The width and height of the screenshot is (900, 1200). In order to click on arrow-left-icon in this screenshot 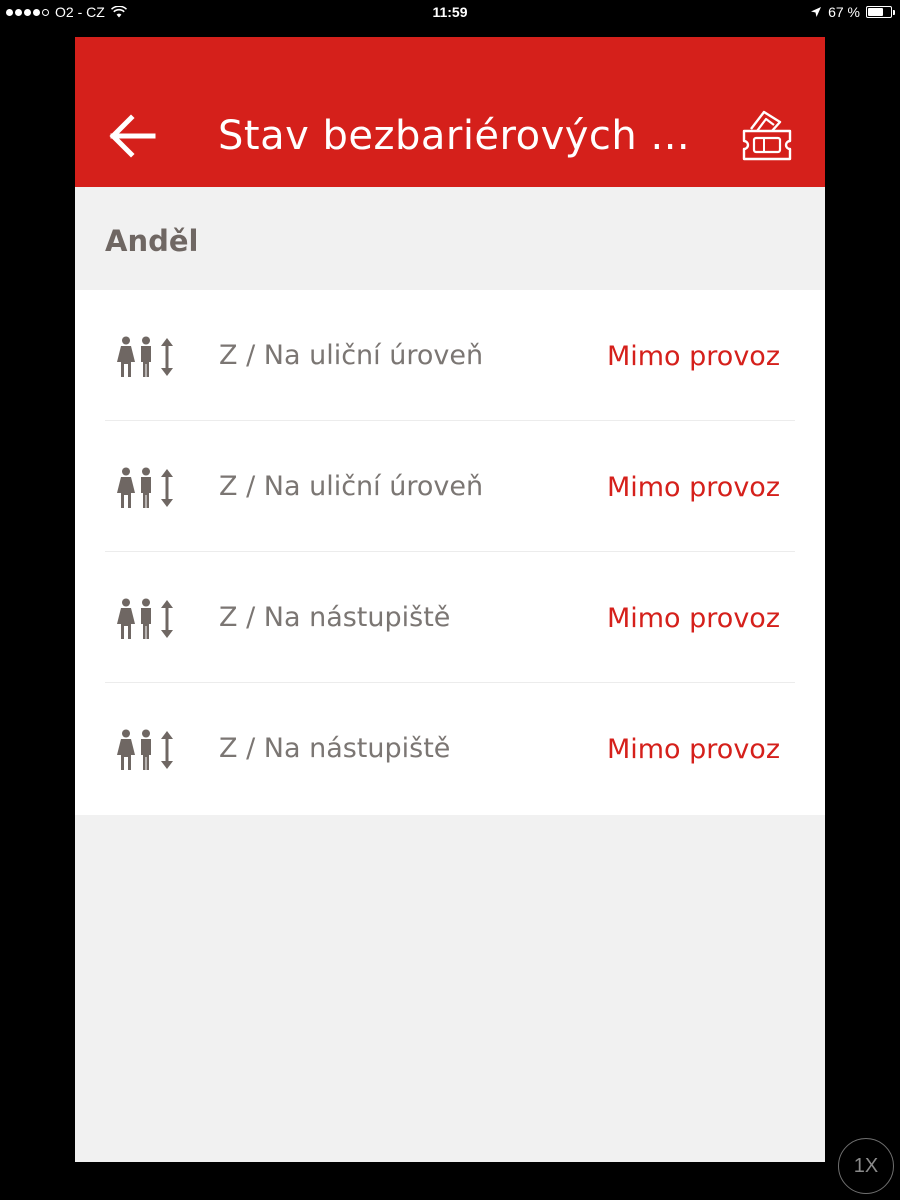, I will do `click(132, 136)`.